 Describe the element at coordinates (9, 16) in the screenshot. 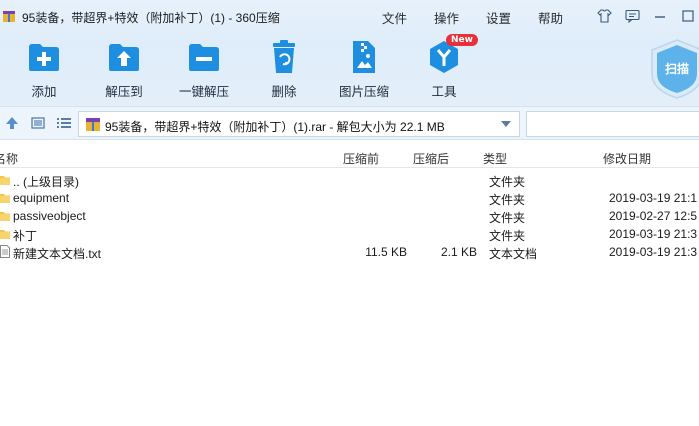

I see `archive-app-icon` at that location.